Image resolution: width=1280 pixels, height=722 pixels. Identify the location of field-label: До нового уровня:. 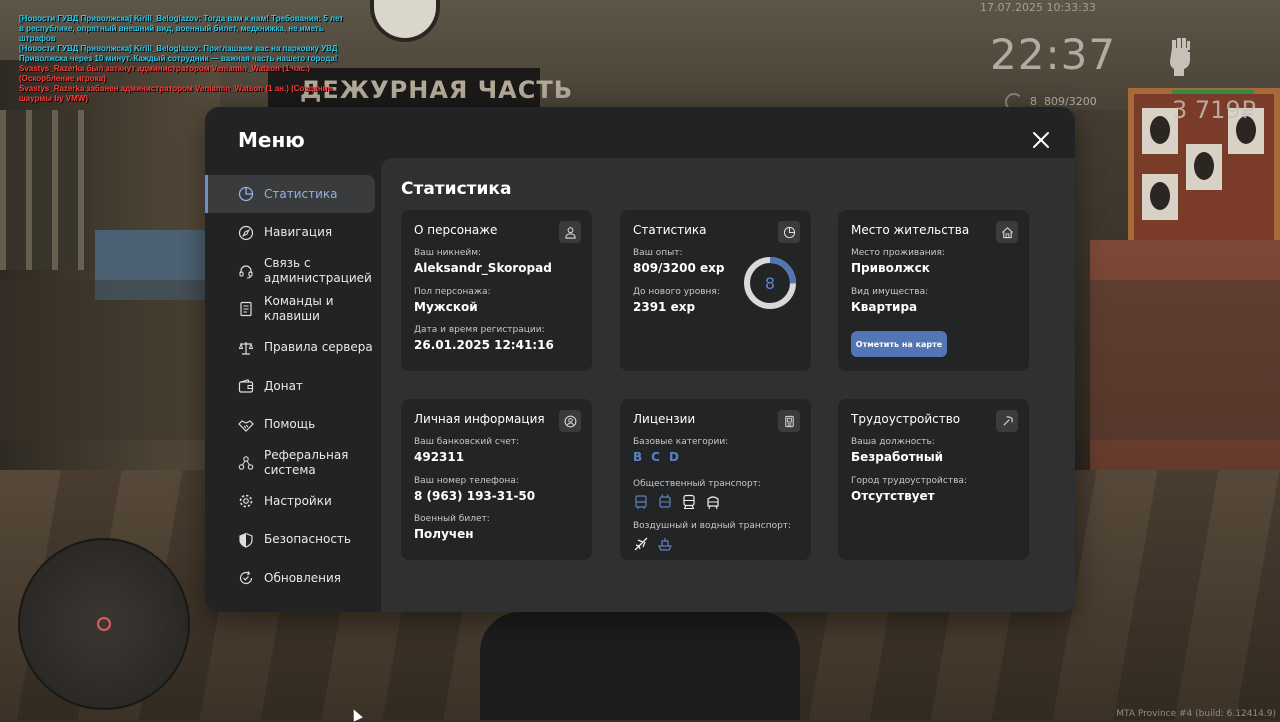
(676, 292).